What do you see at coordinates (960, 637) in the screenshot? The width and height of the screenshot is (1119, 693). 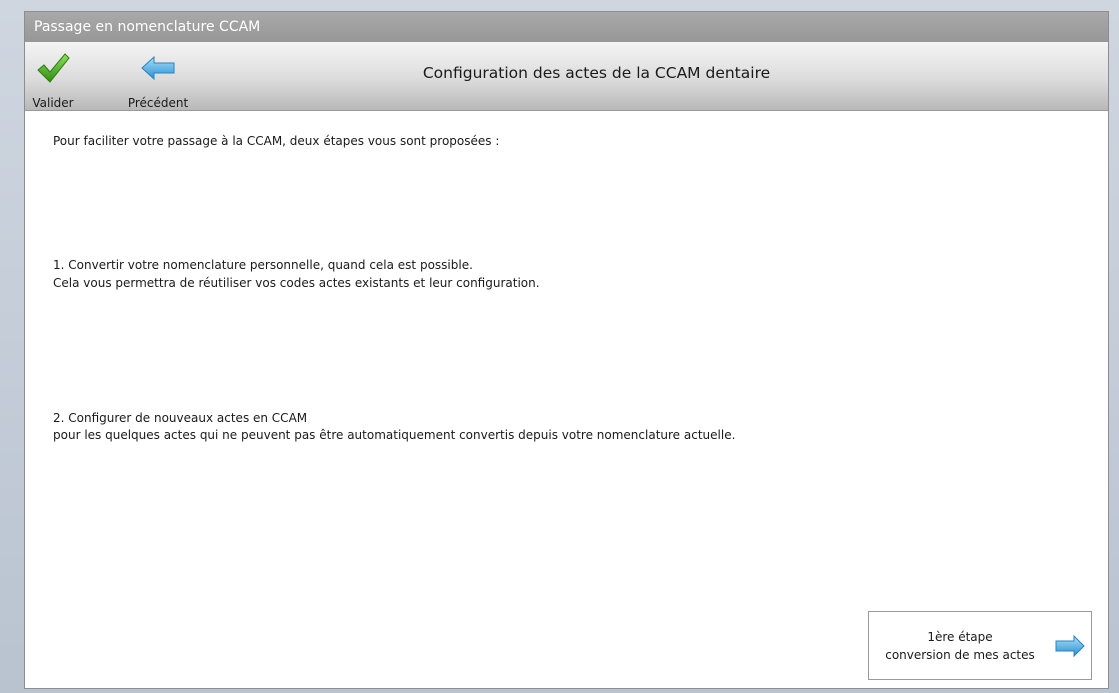 I see `first-step-line1: 1ère étape` at bounding box center [960, 637].